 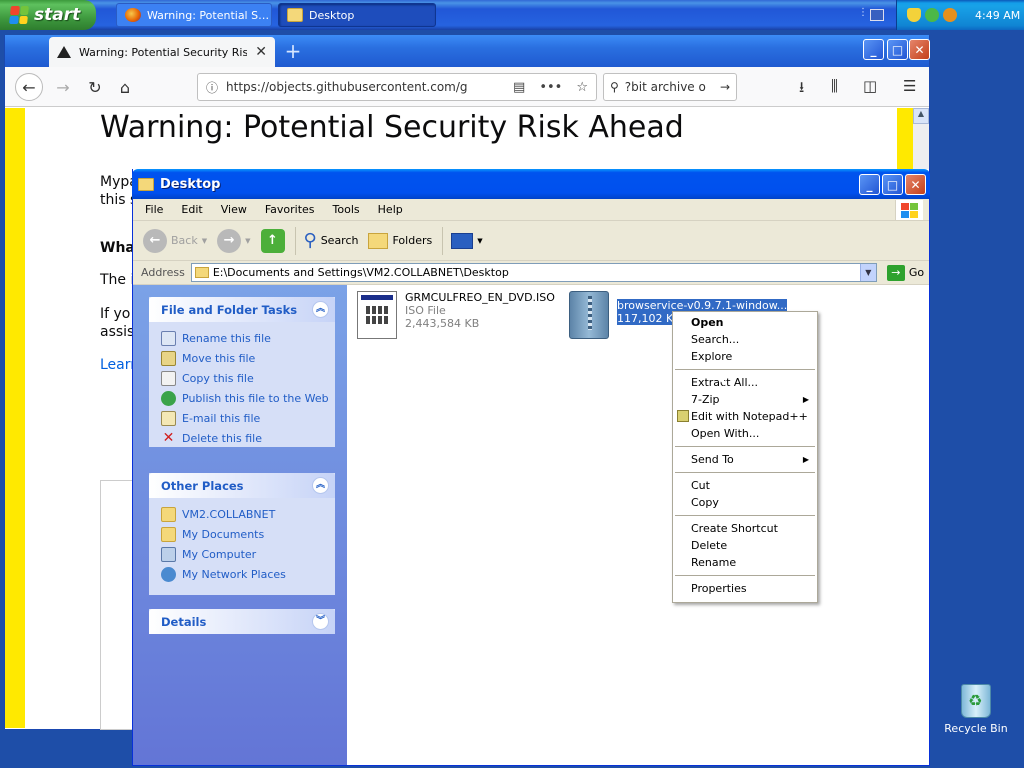 I want to click on go-button: → Go, so click(x=905, y=272).